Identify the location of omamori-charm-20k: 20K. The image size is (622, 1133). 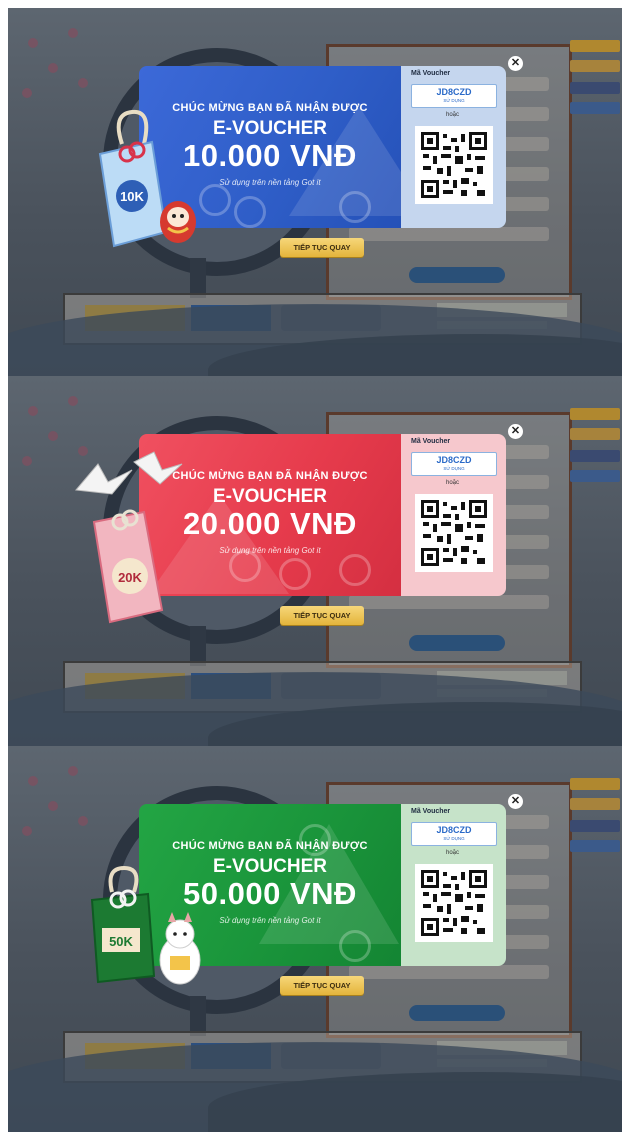
(129, 537).